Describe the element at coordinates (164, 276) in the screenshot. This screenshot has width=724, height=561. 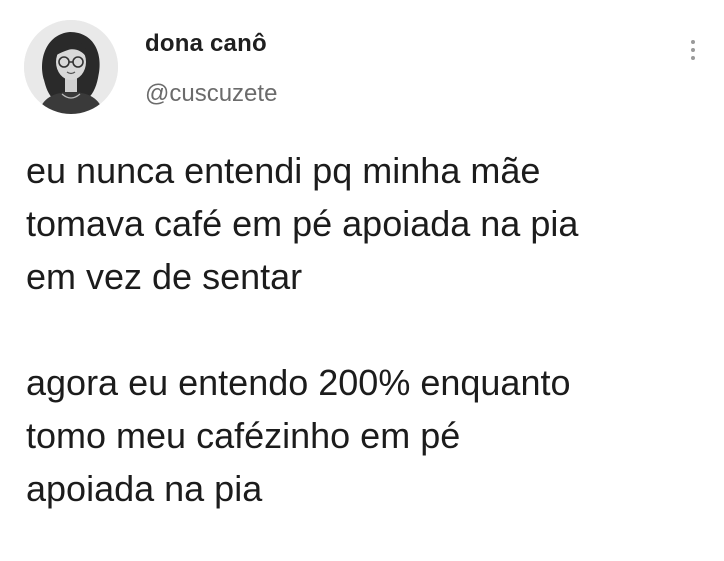
I see `tweet-line: em vez de sentar` at that location.